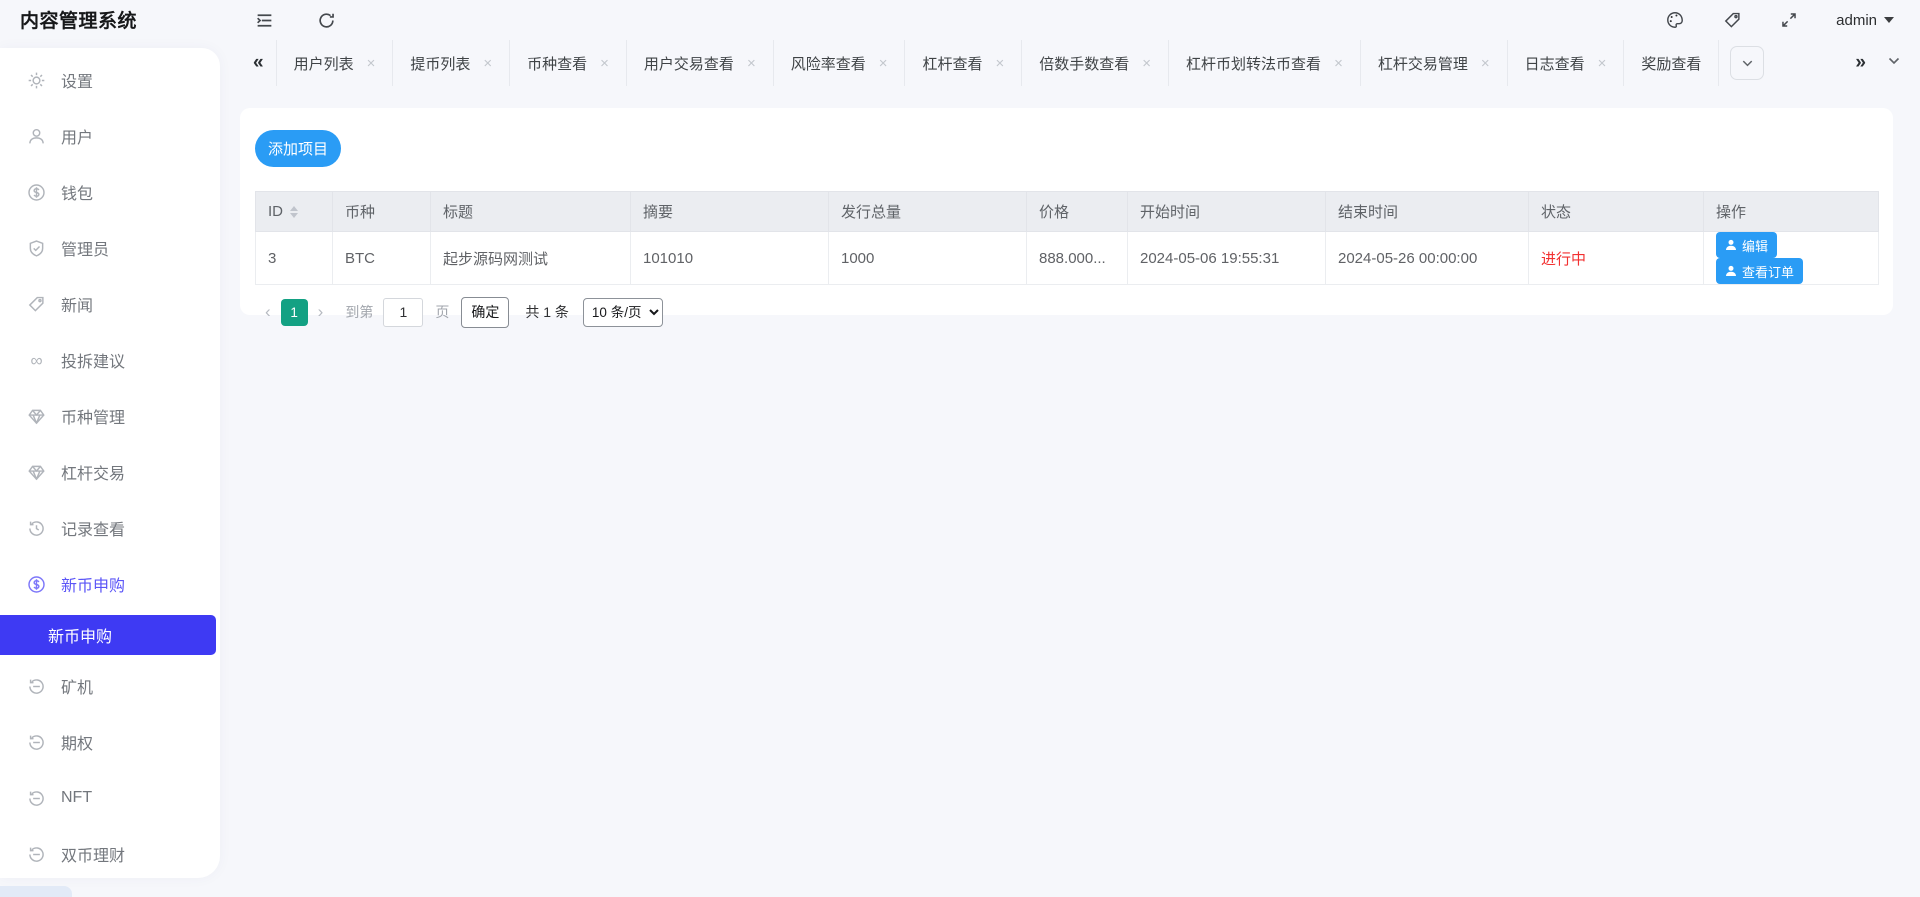  I want to click on tabs-scroll-left-icon: «, so click(258, 63).